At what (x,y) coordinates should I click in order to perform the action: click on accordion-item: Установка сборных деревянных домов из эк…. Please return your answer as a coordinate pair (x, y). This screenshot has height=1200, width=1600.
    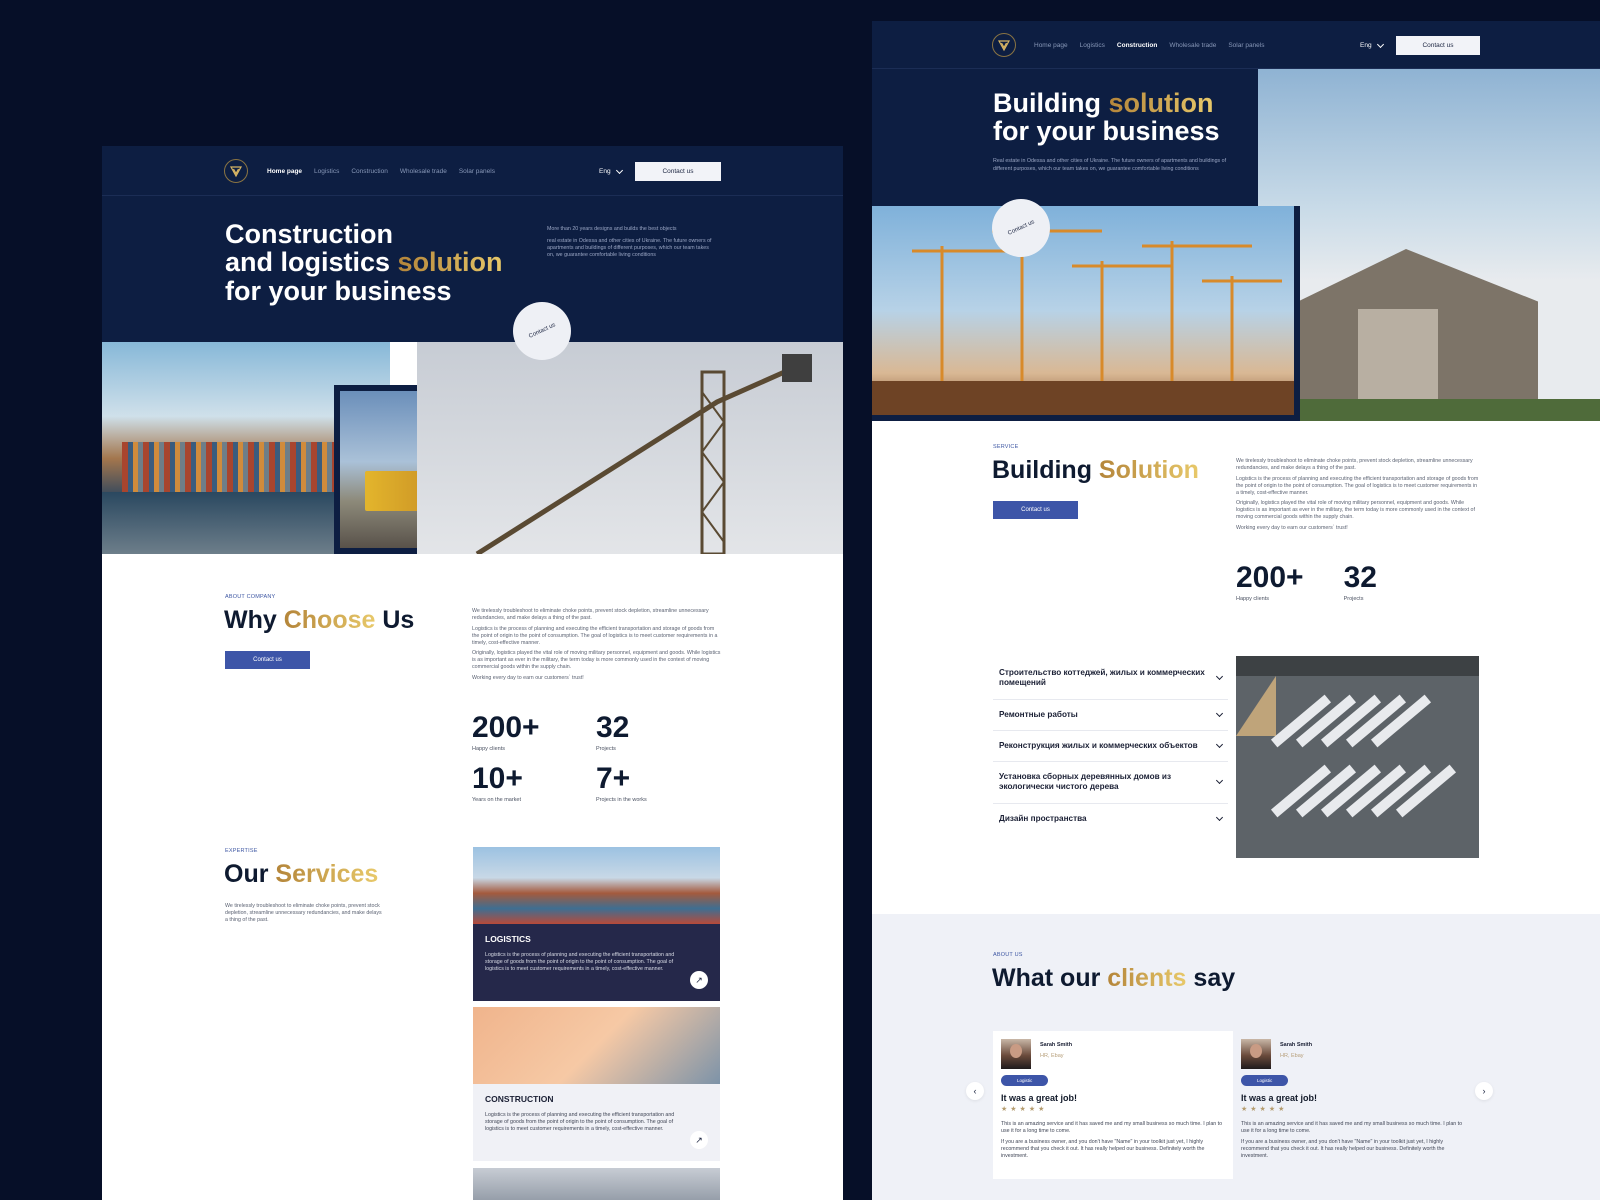
    Looking at the image, I should click on (1110, 783).